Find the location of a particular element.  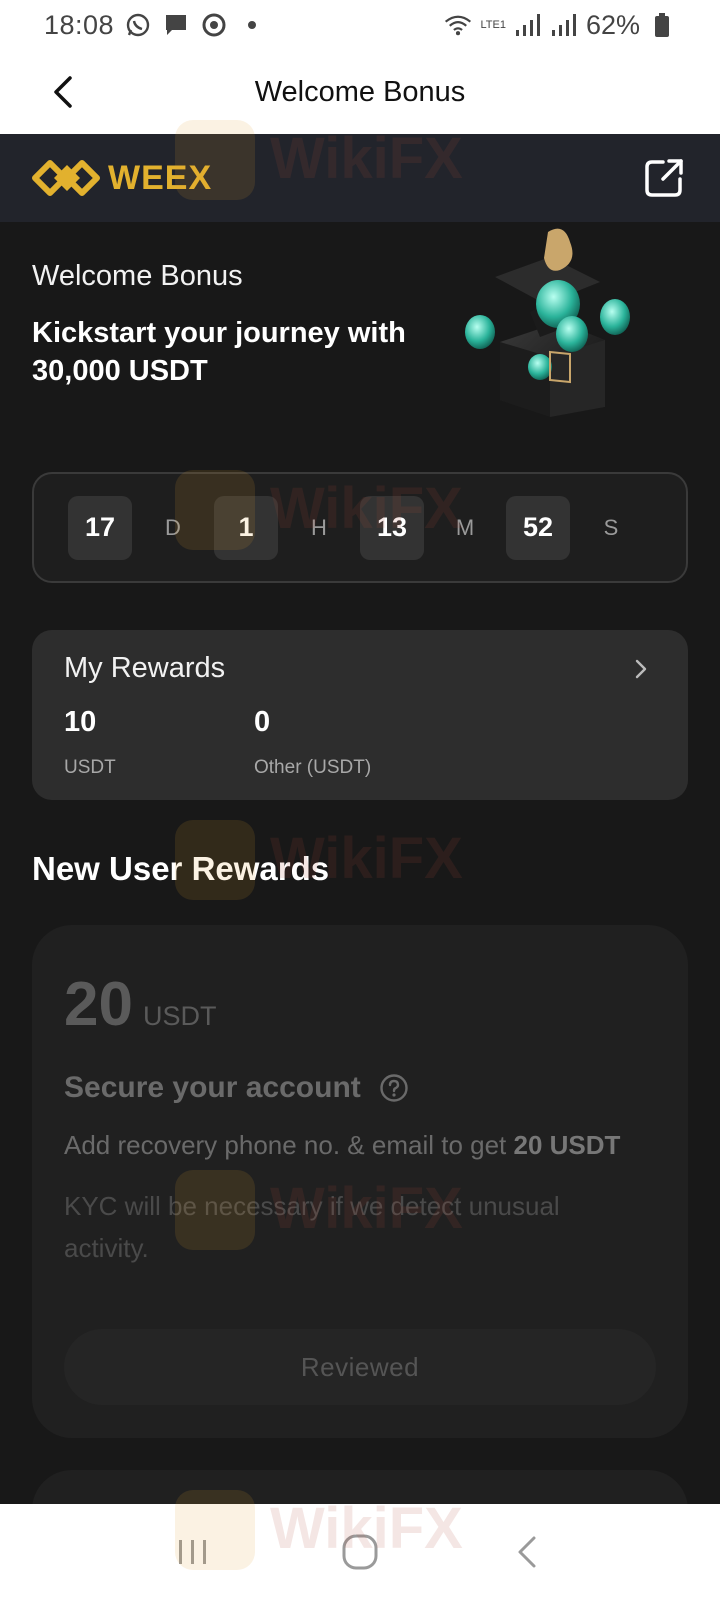

home-button is located at coordinates (360, 1552).